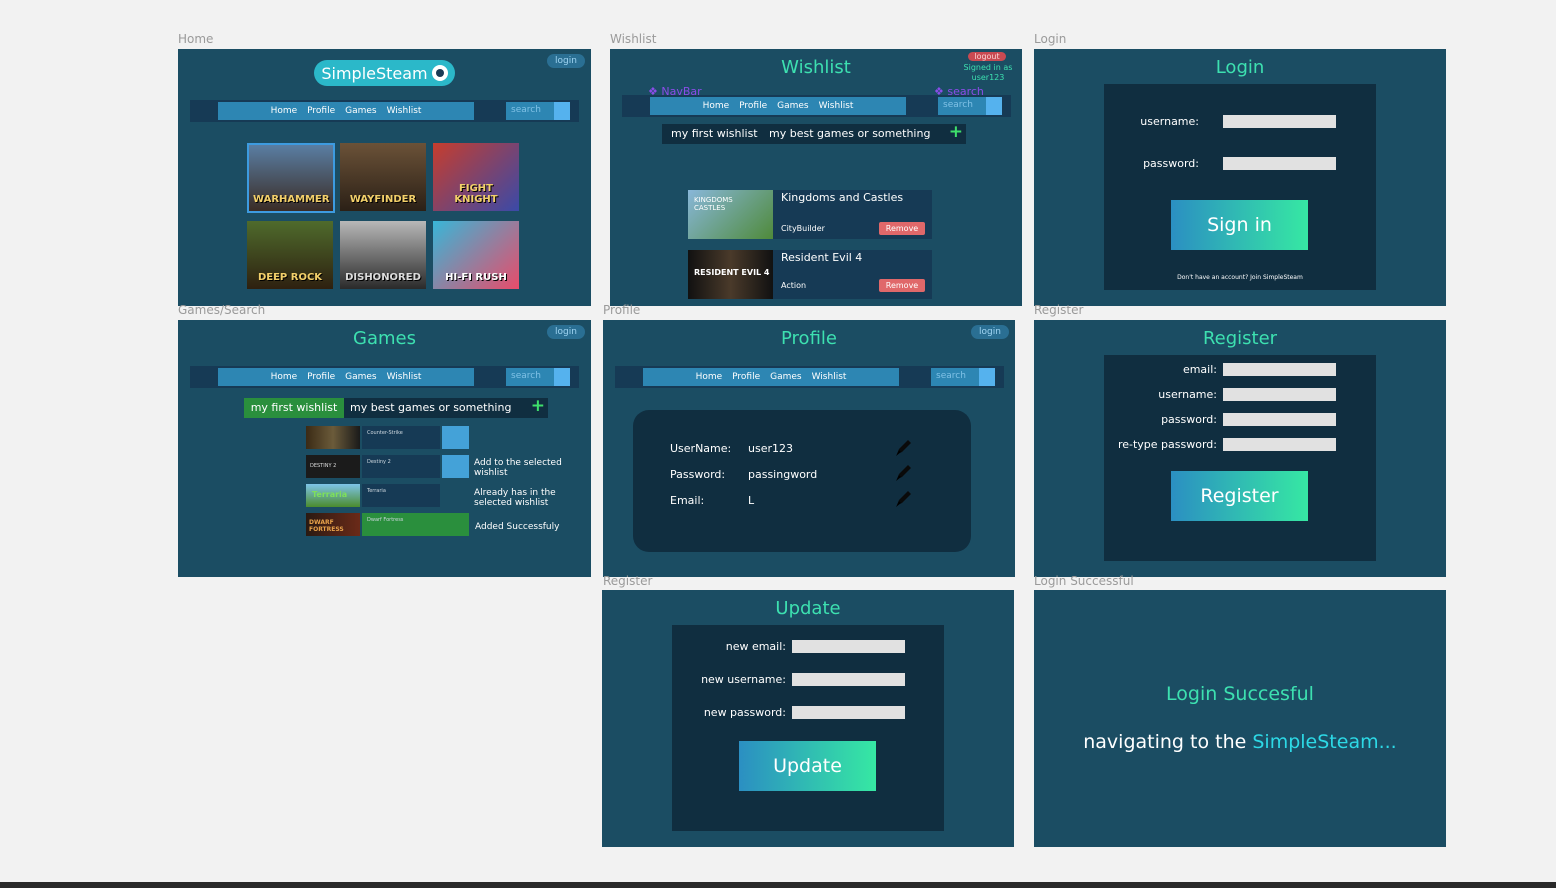  I want to click on note-already: Already has in the selected wishlist, so click(515, 498).